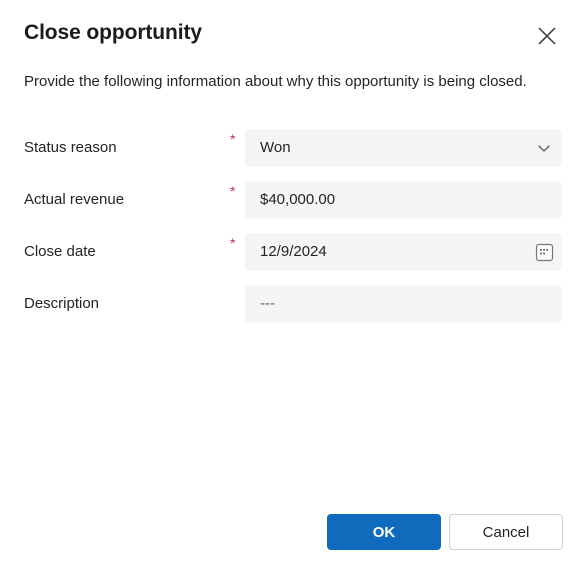 The height and width of the screenshot is (570, 587). I want to click on description-value: ---, so click(267, 303).